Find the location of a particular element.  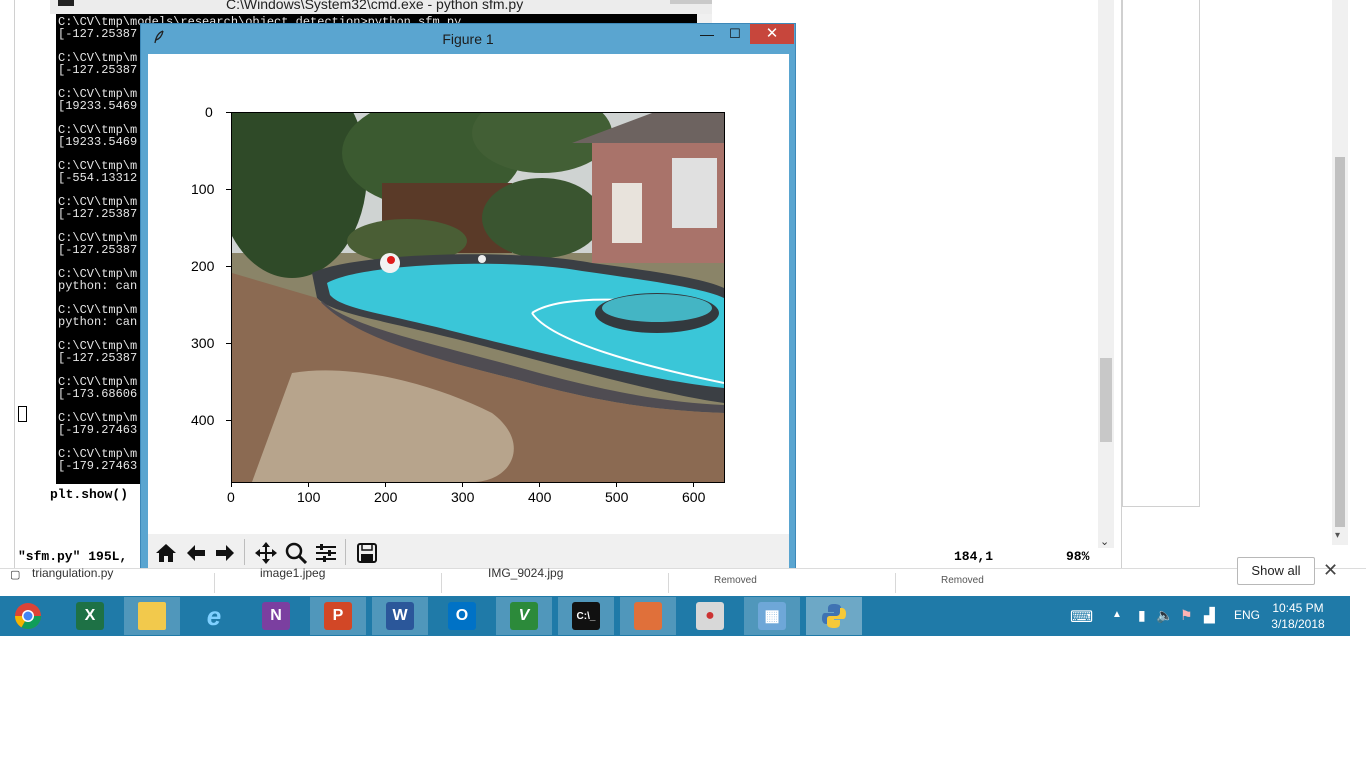

download-item: ▢ triangulation.py is located at coordinates (110, 581).